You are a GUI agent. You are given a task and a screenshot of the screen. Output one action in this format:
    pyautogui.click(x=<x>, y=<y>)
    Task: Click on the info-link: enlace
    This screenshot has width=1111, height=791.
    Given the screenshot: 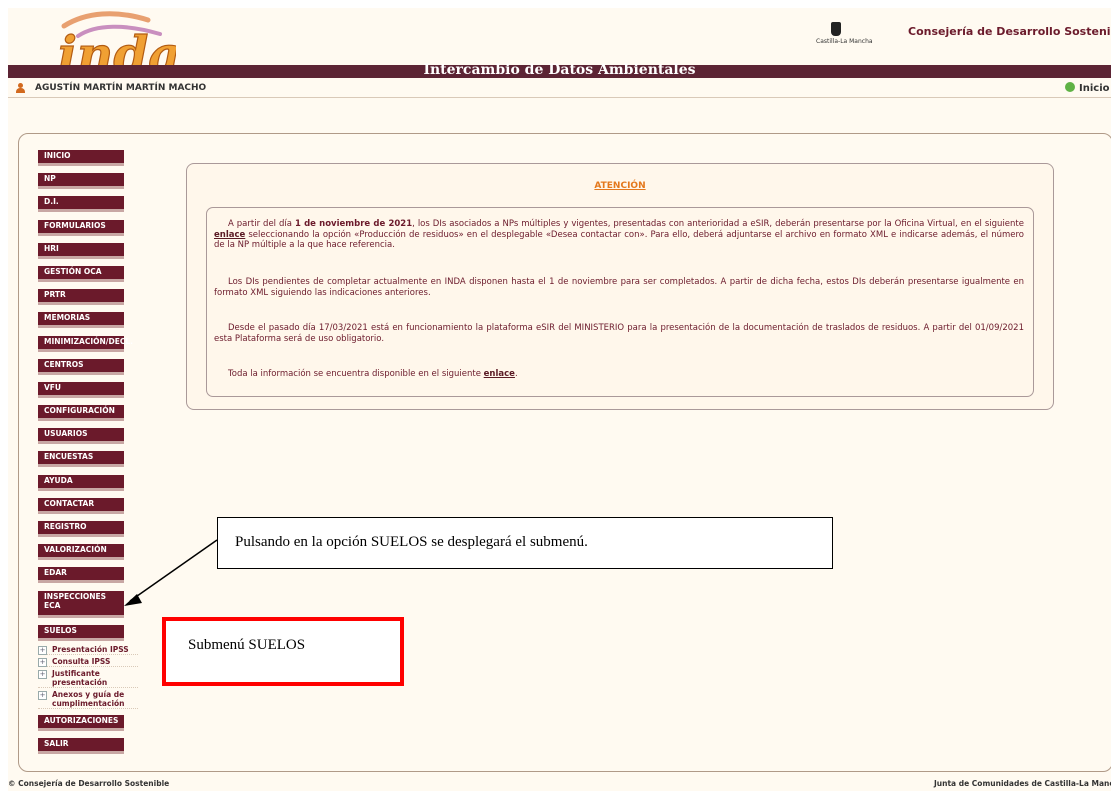 What is the action you would take?
    pyautogui.click(x=499, y=374)
    